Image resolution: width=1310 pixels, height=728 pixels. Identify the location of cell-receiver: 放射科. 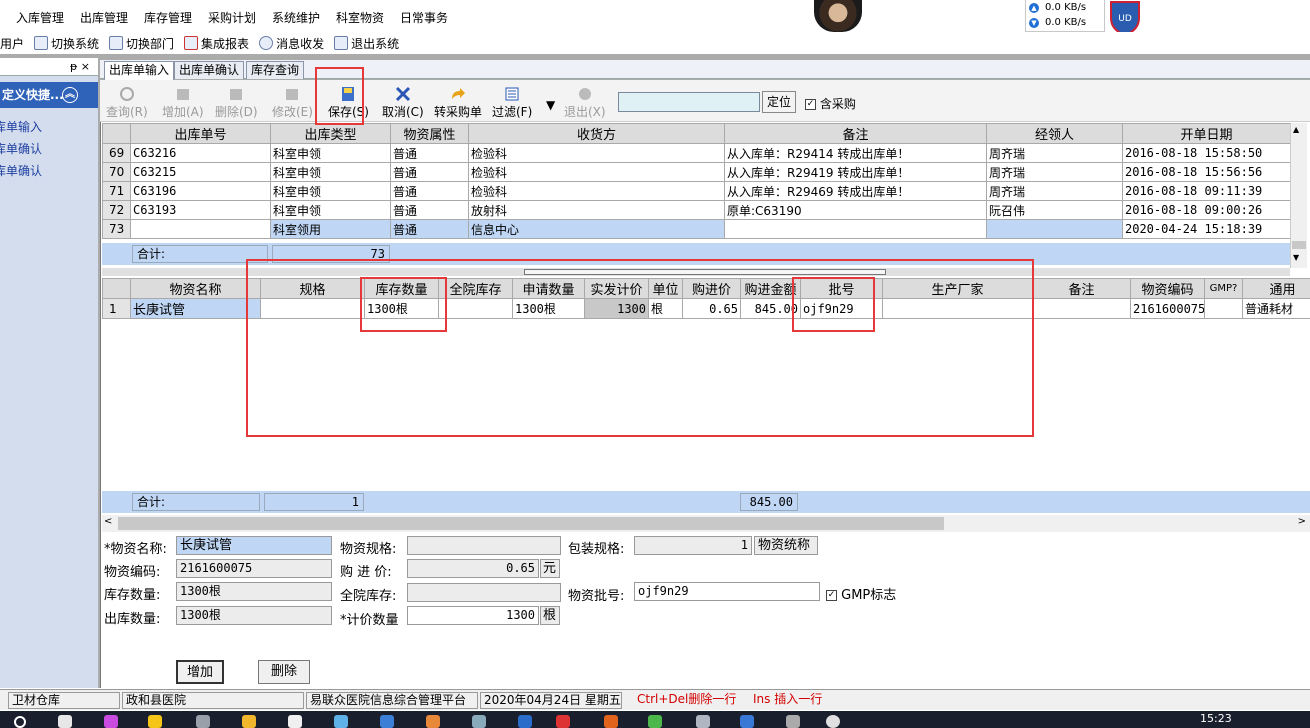
(596, 210).